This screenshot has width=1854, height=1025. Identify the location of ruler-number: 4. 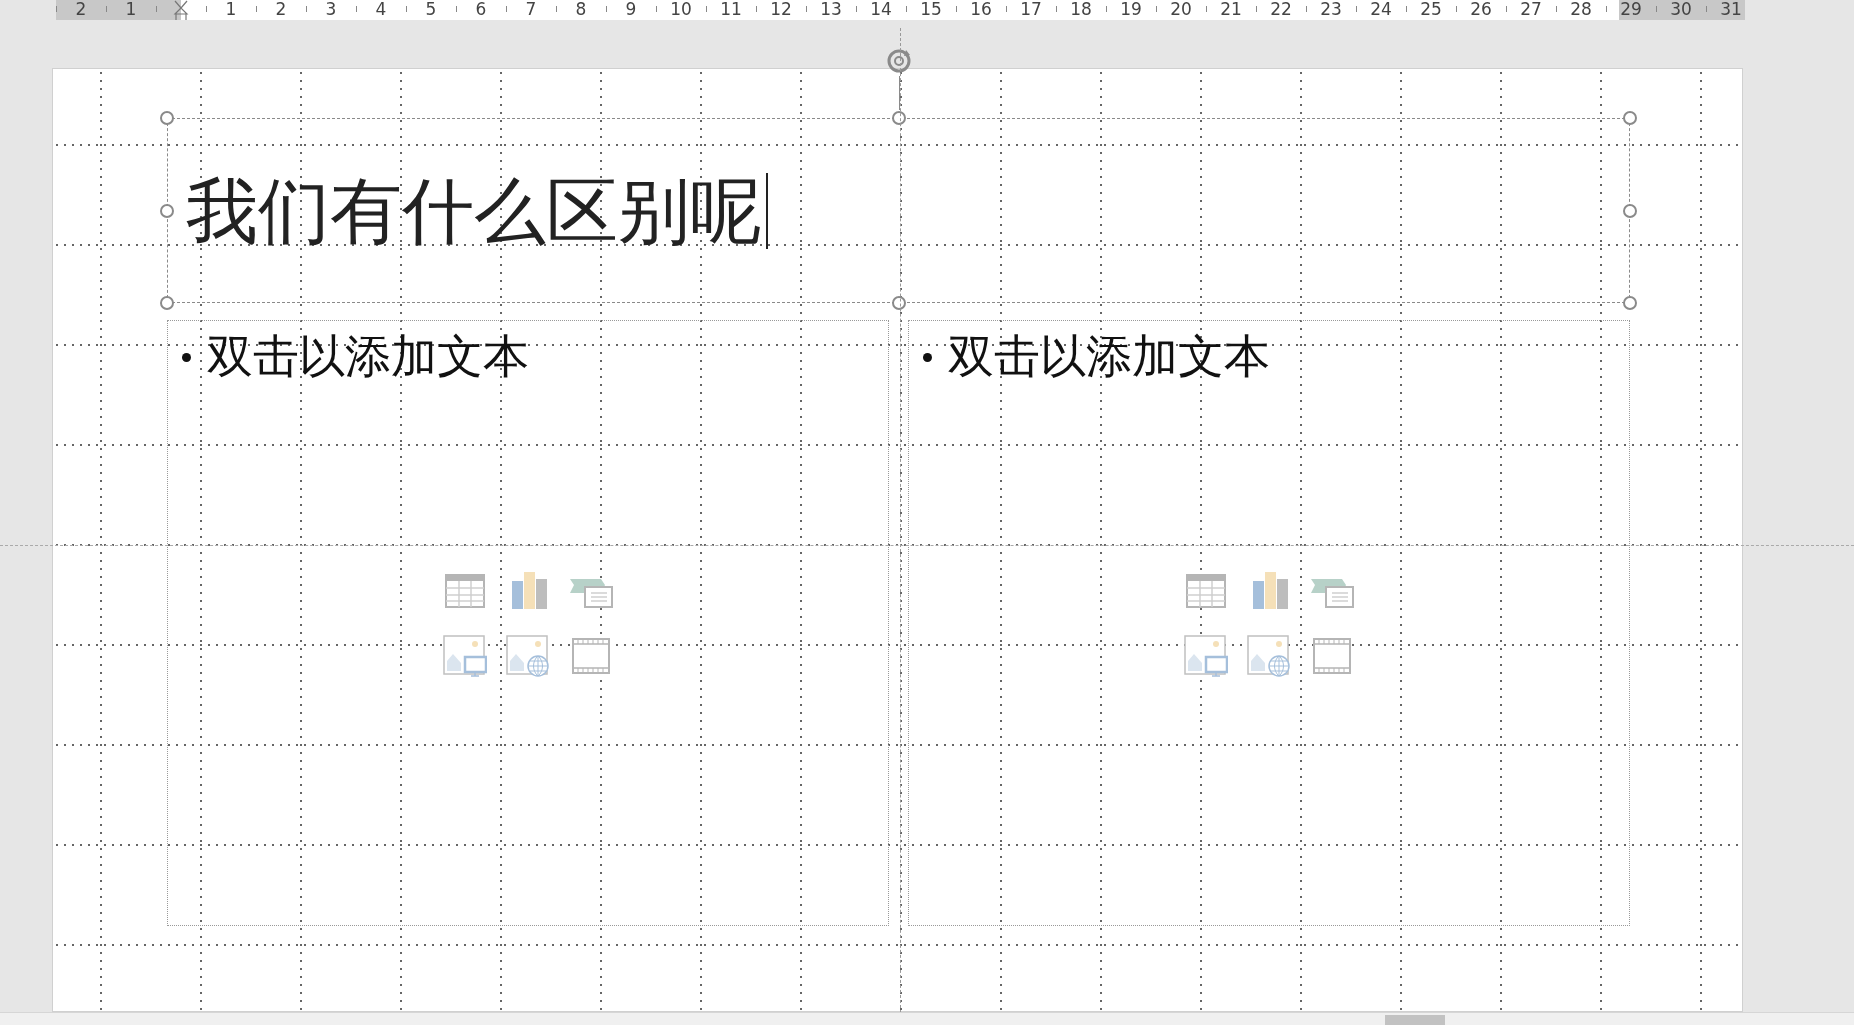
(381, 9).